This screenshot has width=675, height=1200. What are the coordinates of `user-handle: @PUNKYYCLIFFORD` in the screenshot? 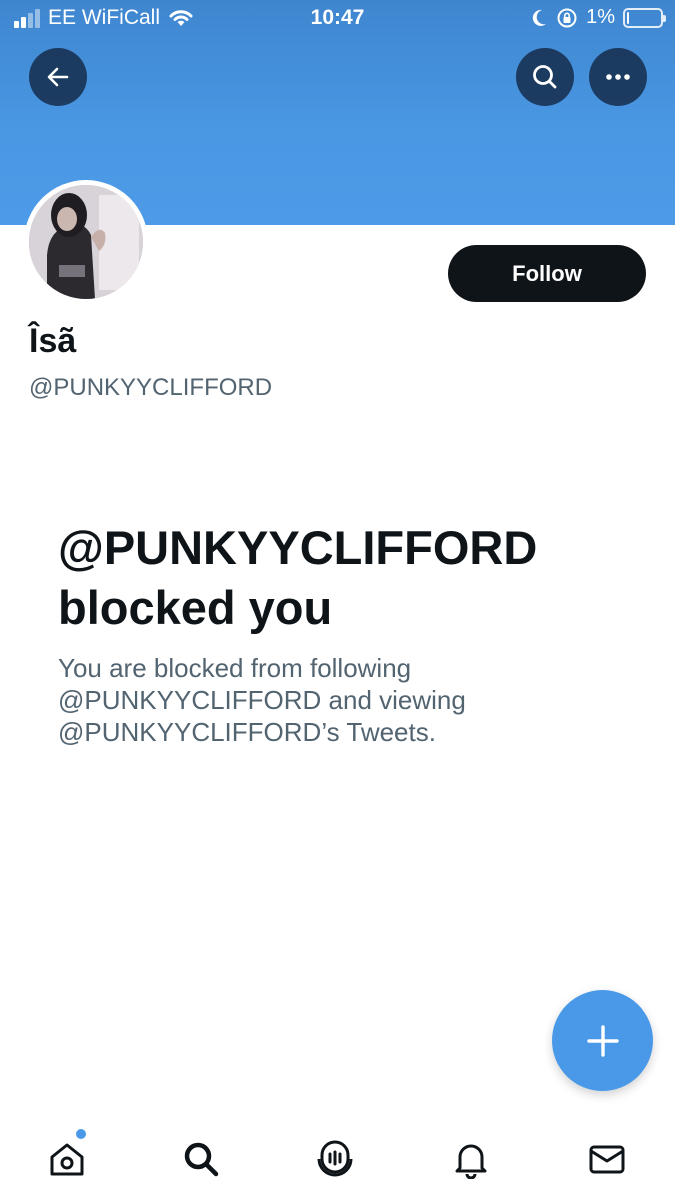 It's located at (151, 387).